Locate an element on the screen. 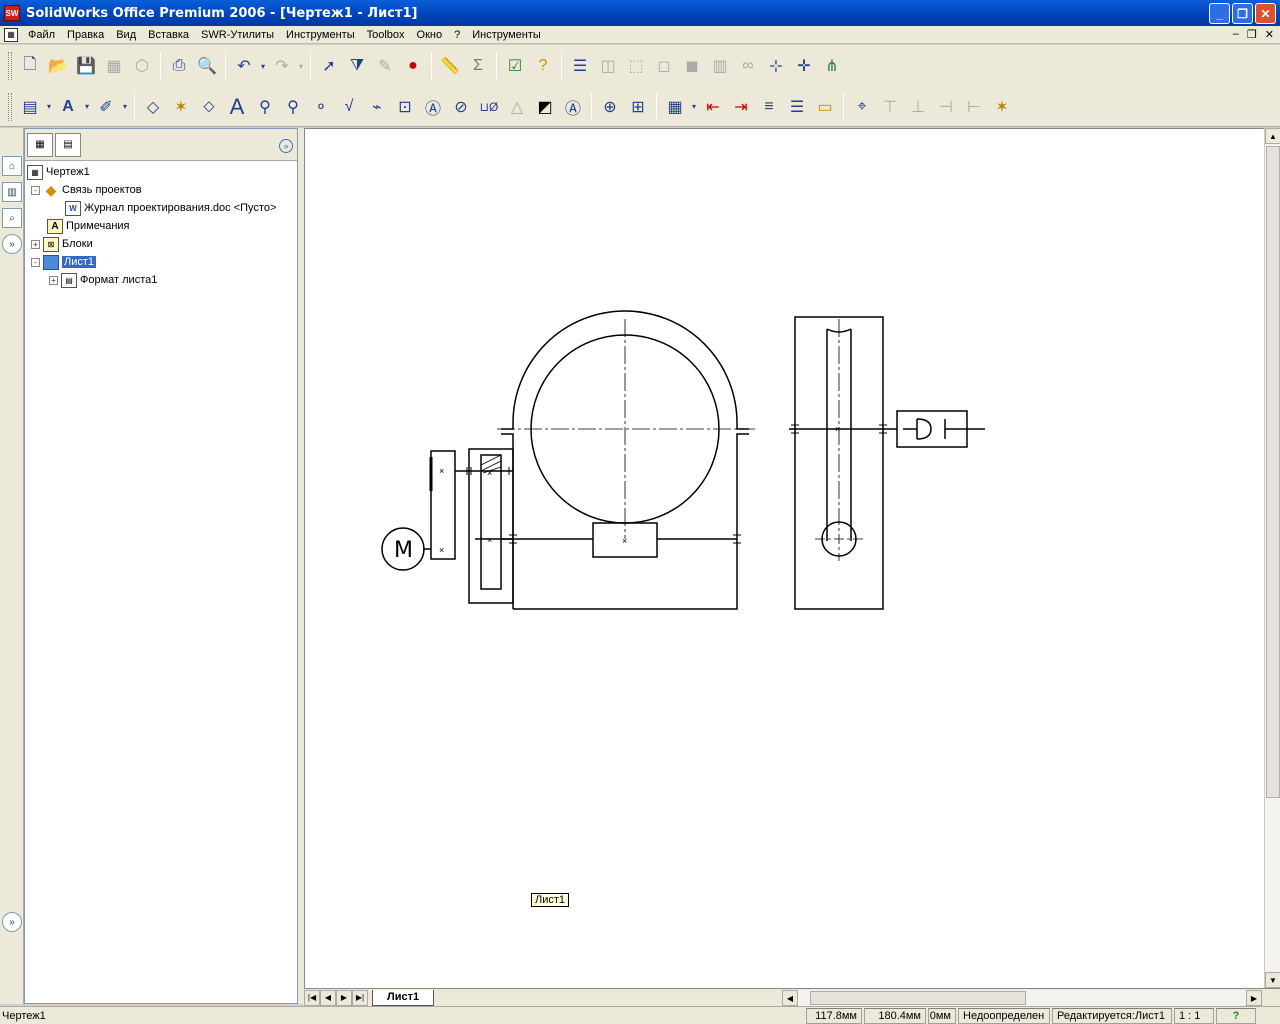 The height and width of the screenshot is (1024, 1280). property-manager-tab: ▤ is located at coordinates (68, 144).